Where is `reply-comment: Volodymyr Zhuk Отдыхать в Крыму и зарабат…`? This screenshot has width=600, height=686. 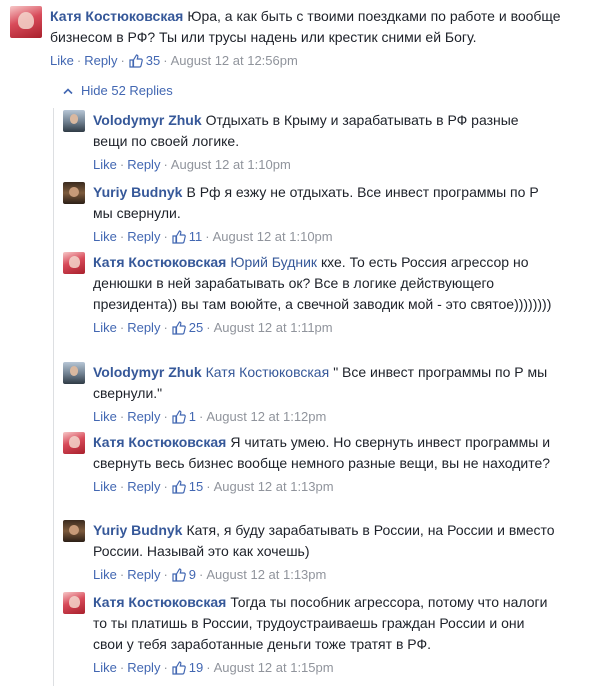 reply-comment: Volodymyr Zhuk Отдыхать в Крыму и зарабат… is located at coordinates (328, 142).